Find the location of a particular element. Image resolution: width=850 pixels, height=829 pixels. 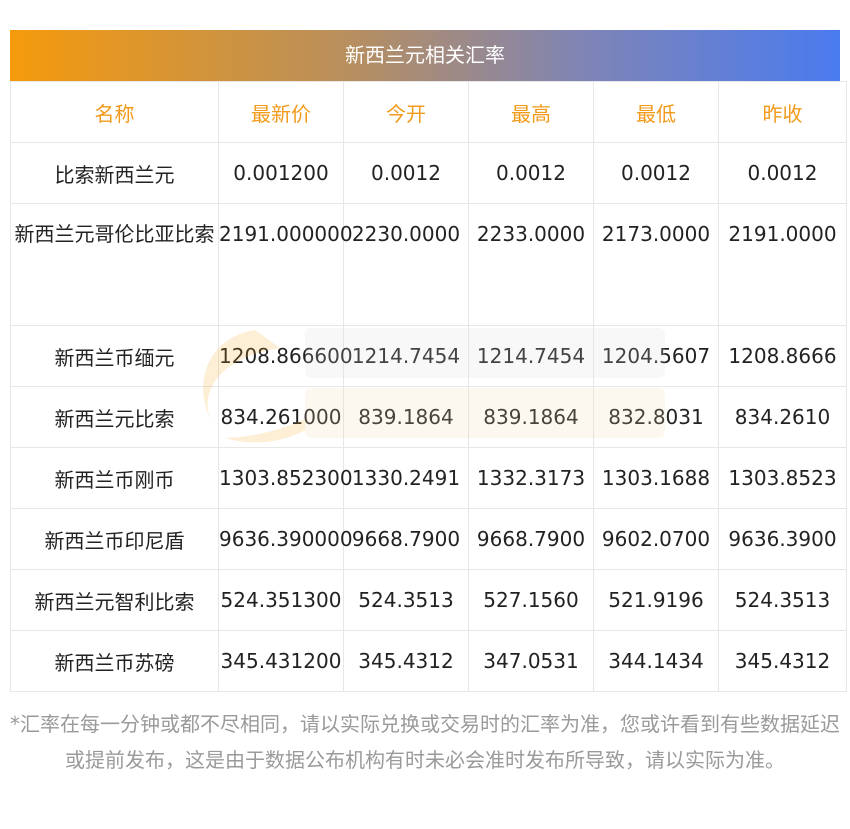

prev-close-price: 2191.0000 is located at coordinates (782, 264).